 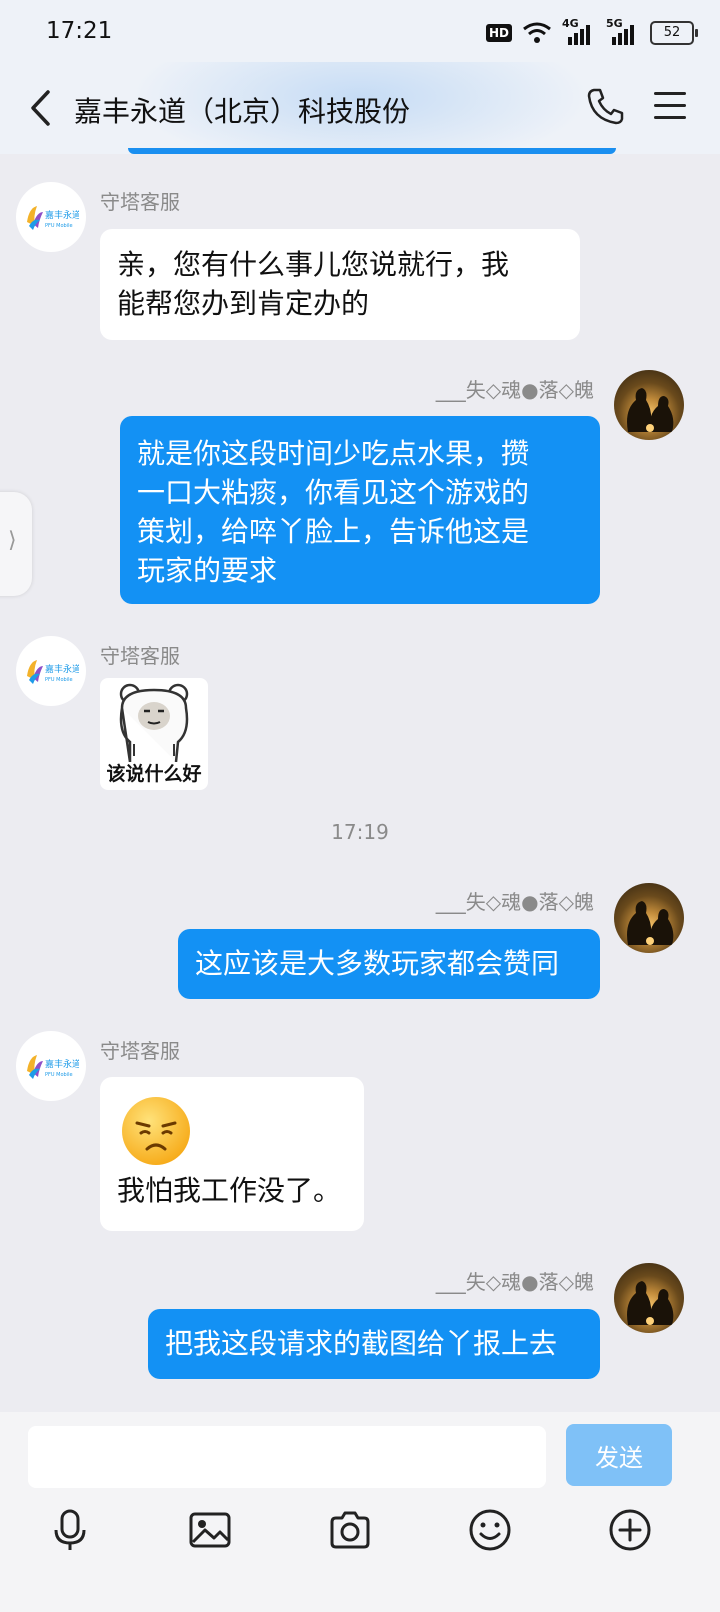 What do you see at coordinates (79, 31) in the screenshot?
I see `status-time: 17:21` at bounding box center [79, 31].